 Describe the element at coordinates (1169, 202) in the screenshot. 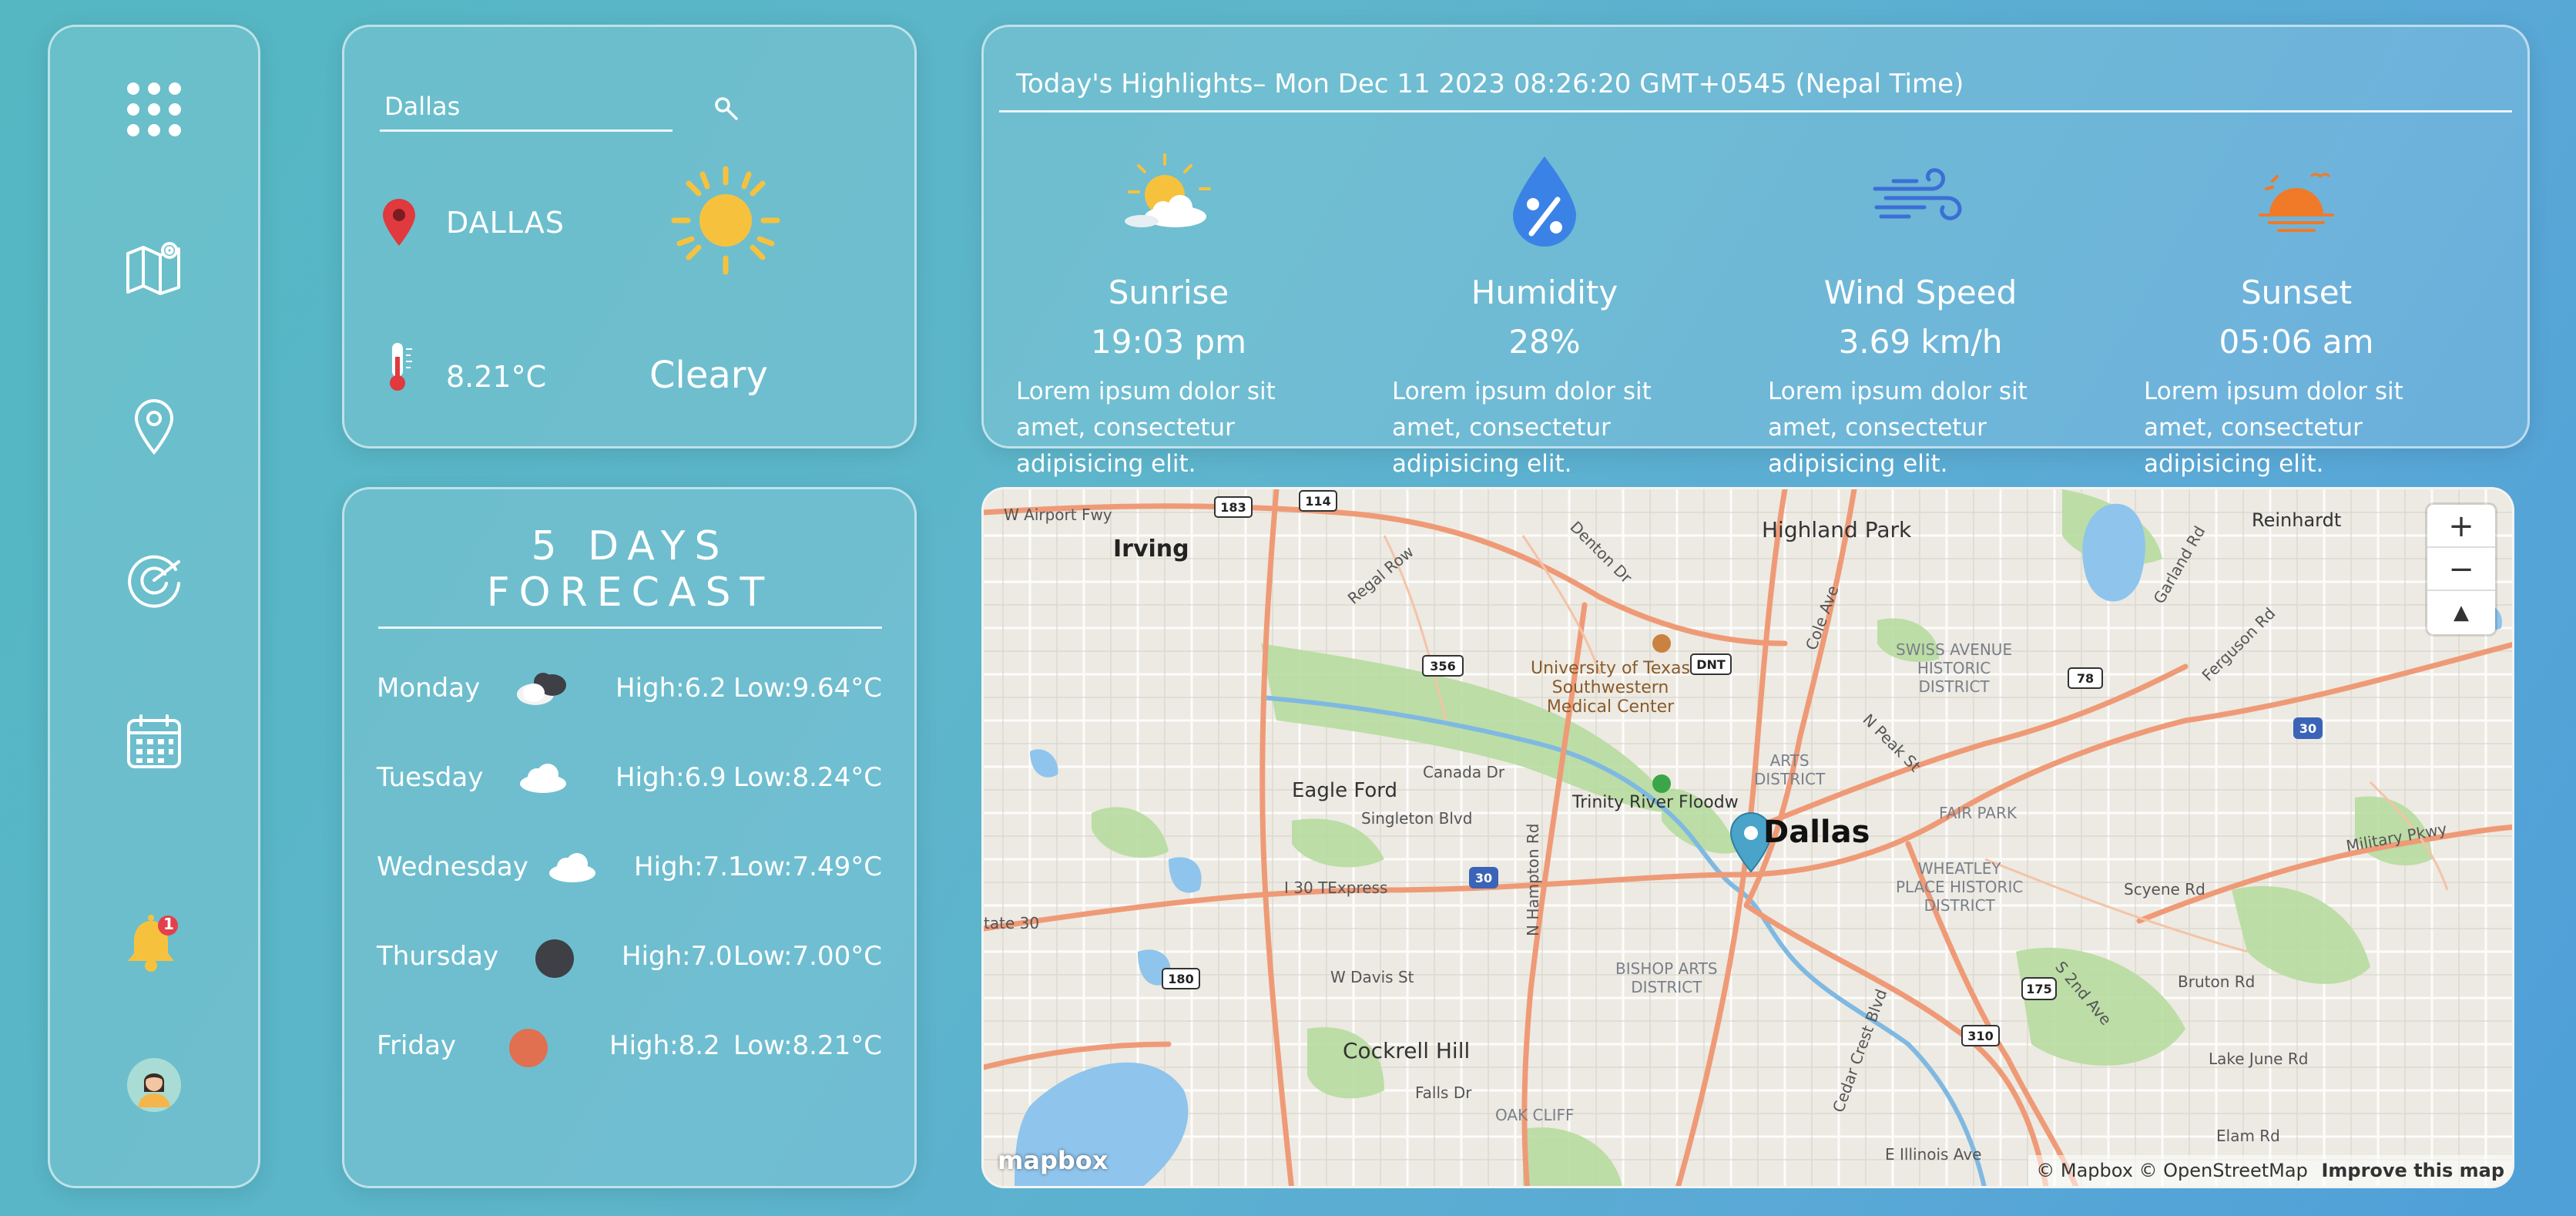

I see `sun-cloud-icon` at that location.